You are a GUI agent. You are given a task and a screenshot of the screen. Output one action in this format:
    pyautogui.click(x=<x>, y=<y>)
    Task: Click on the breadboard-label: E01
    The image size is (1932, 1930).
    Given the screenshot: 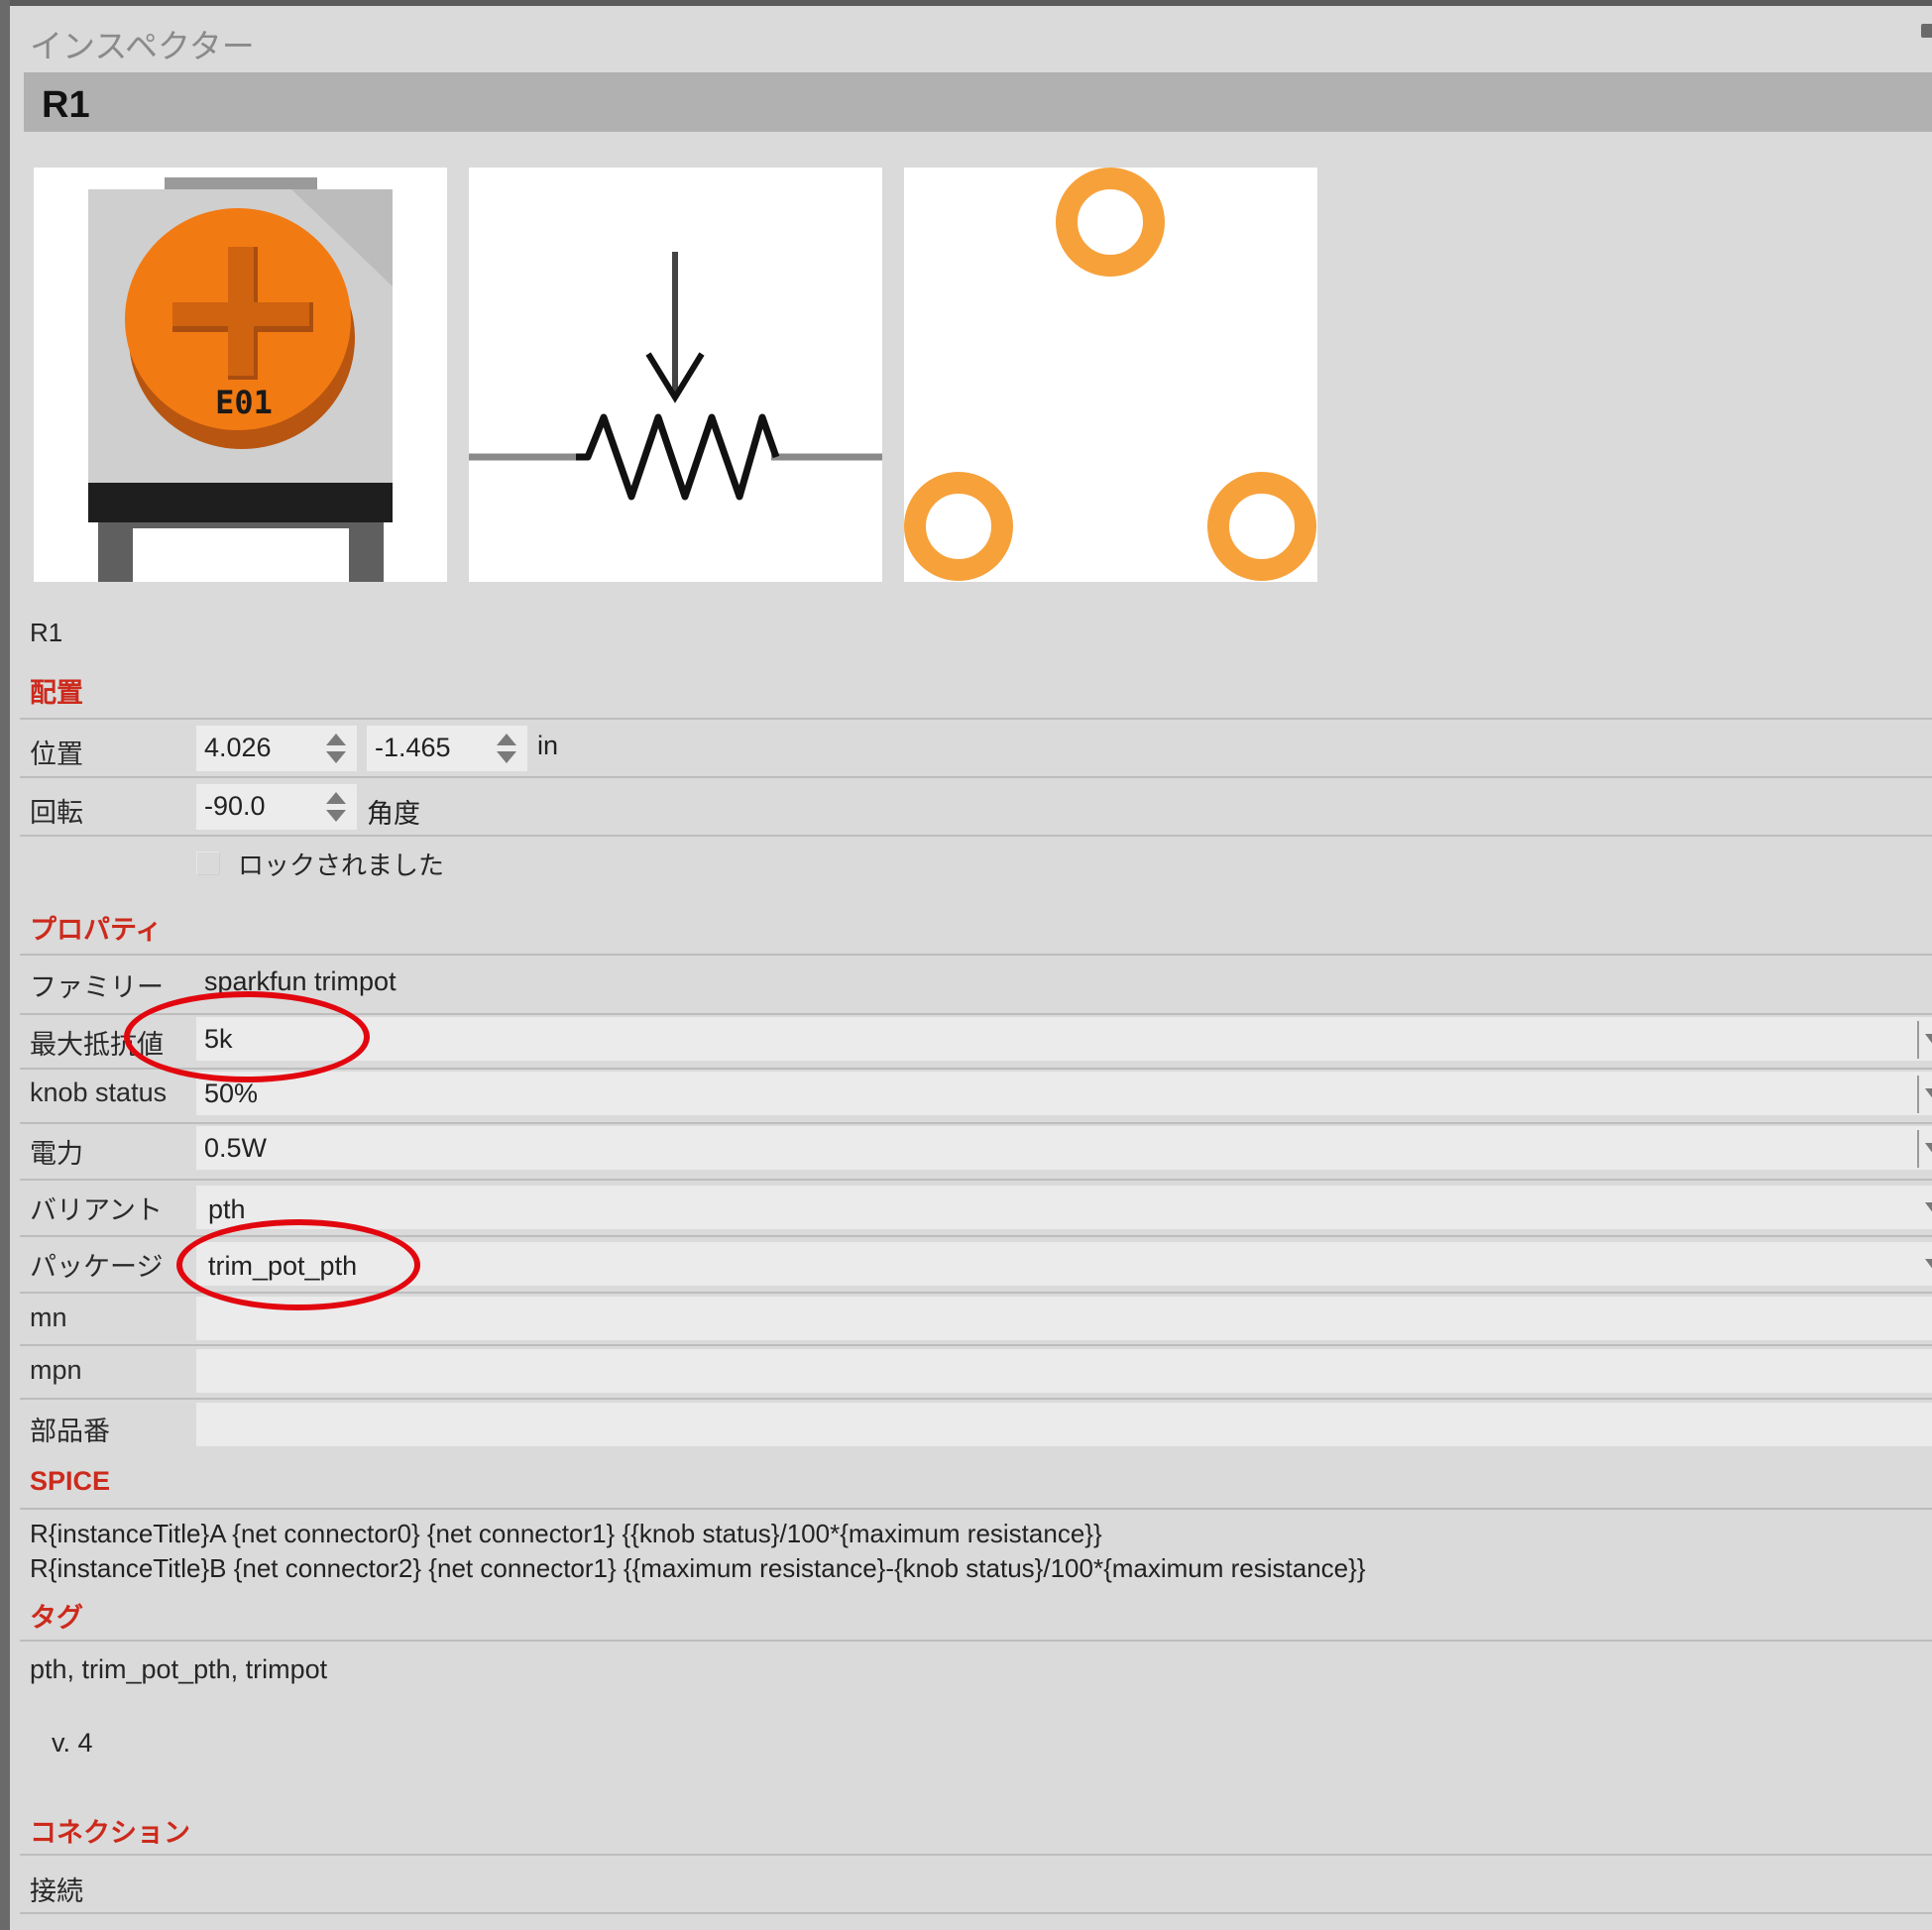 What is the action you would take?
    pyautogui.click(x=244, y=402)
    